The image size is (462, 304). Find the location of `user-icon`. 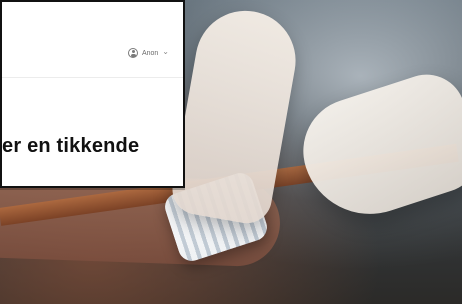

user-icon is located at coordinates (132, 53).